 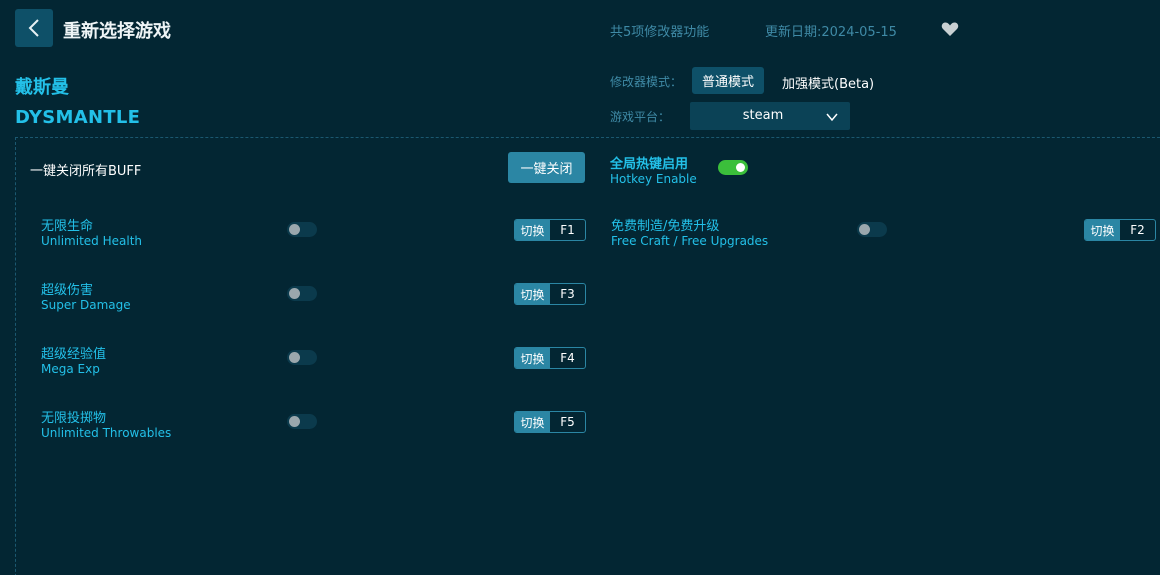 What do you see at coordinates (640, 117) in the screenshot?
I see `platform-label: 游戏平台：` at bounding box center [640, 117].